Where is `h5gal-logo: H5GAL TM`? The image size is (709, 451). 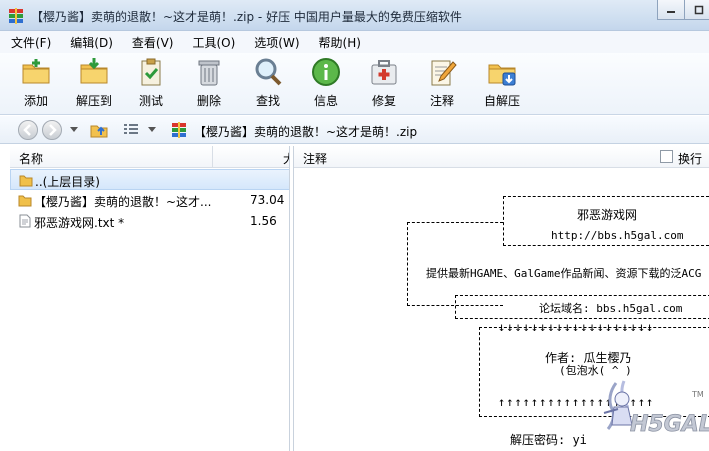
h5gal-logo: H5GAL TM is located at coordinates (651, 411).